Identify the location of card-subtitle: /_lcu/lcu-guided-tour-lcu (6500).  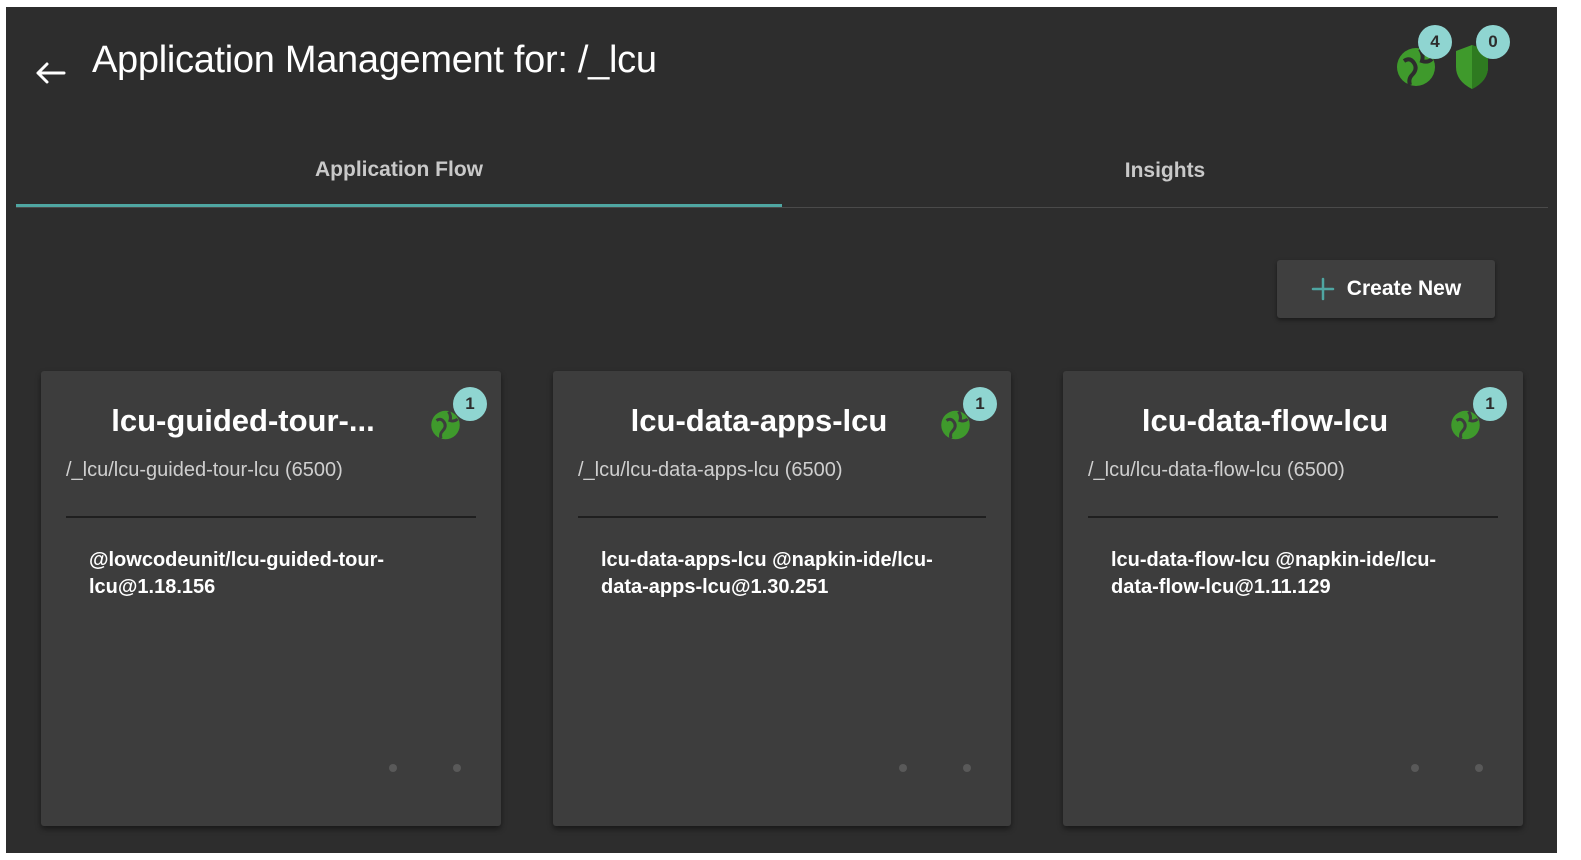
(204, 470).